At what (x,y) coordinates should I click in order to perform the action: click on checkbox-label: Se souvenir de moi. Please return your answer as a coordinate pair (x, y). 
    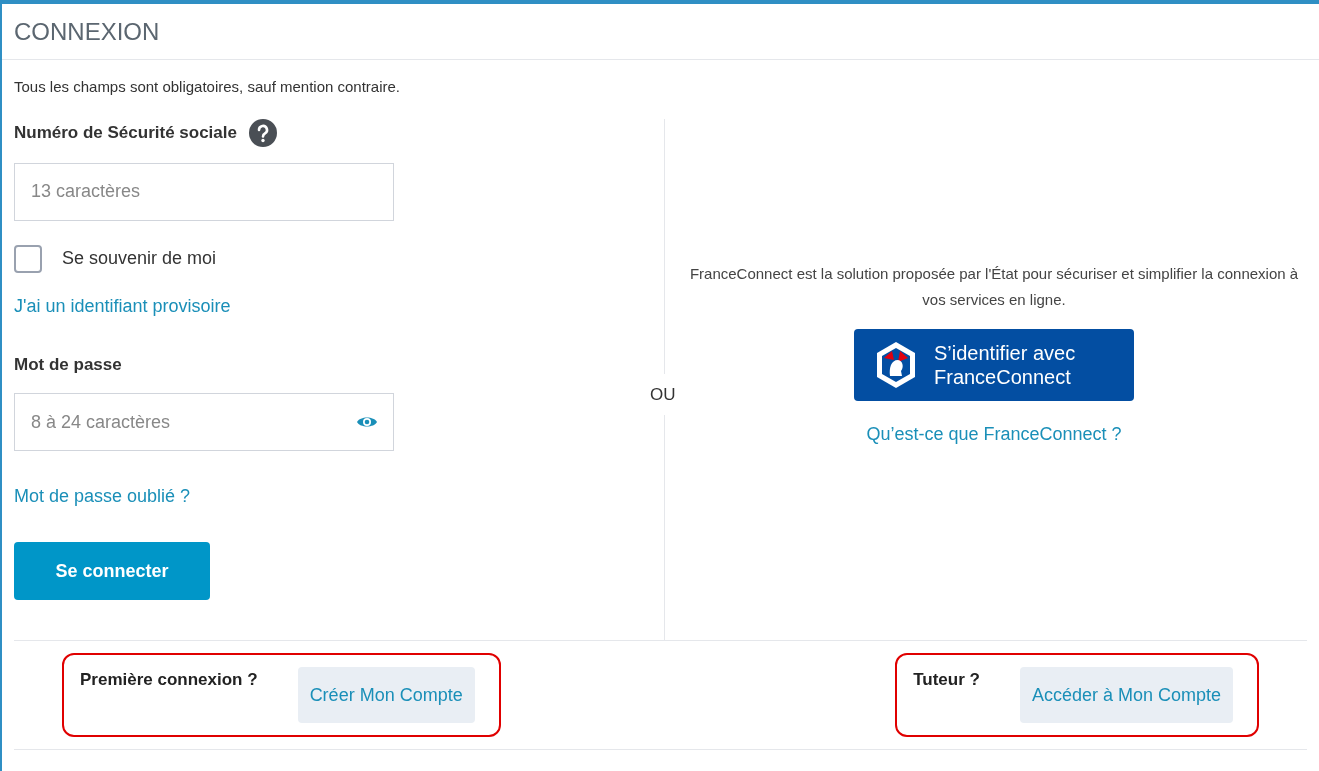
    Looking at the image, I should click on (139, 258).